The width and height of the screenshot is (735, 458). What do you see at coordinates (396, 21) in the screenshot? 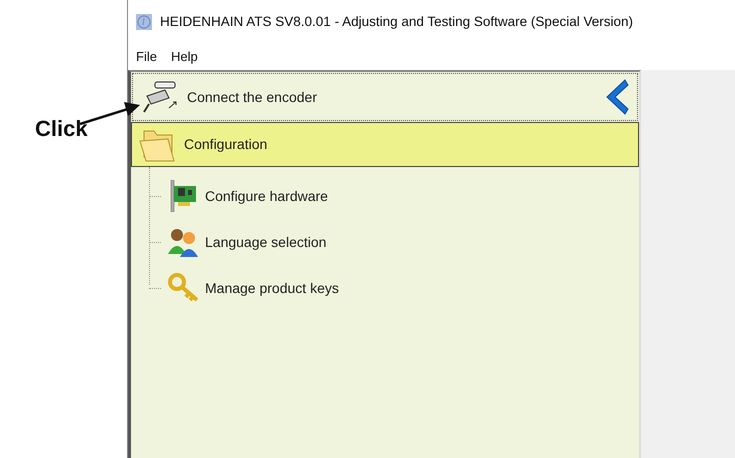
I see `window-title: HEIDENHAIN ATS SV8.0.01 - Adjusting and Testing Software (Special Version)` at bounding box center [396, 21].